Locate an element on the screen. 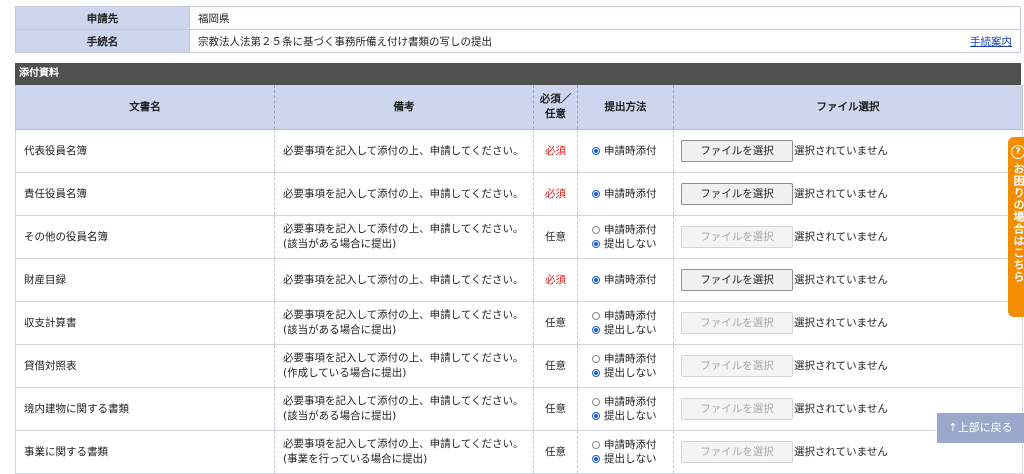  help-tab: ? お困りの場合はこちら is located at coordinates (1016, 227).